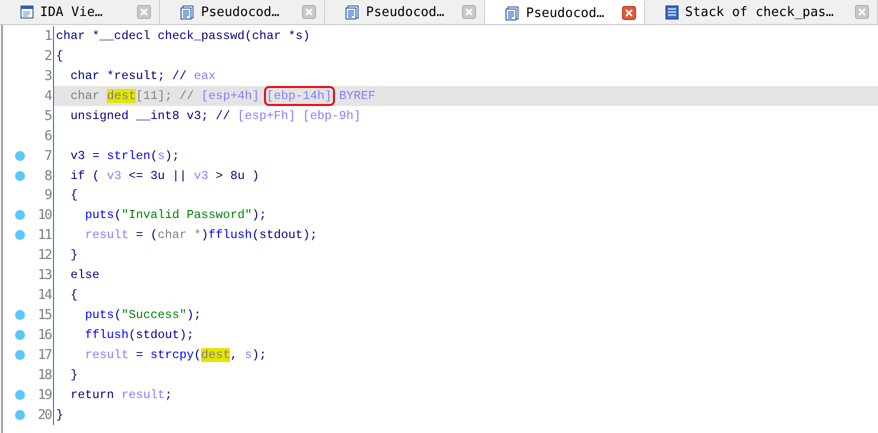 This screenshot has height=433, width=878. I want to click on line-number: 18, so click(44, 374).